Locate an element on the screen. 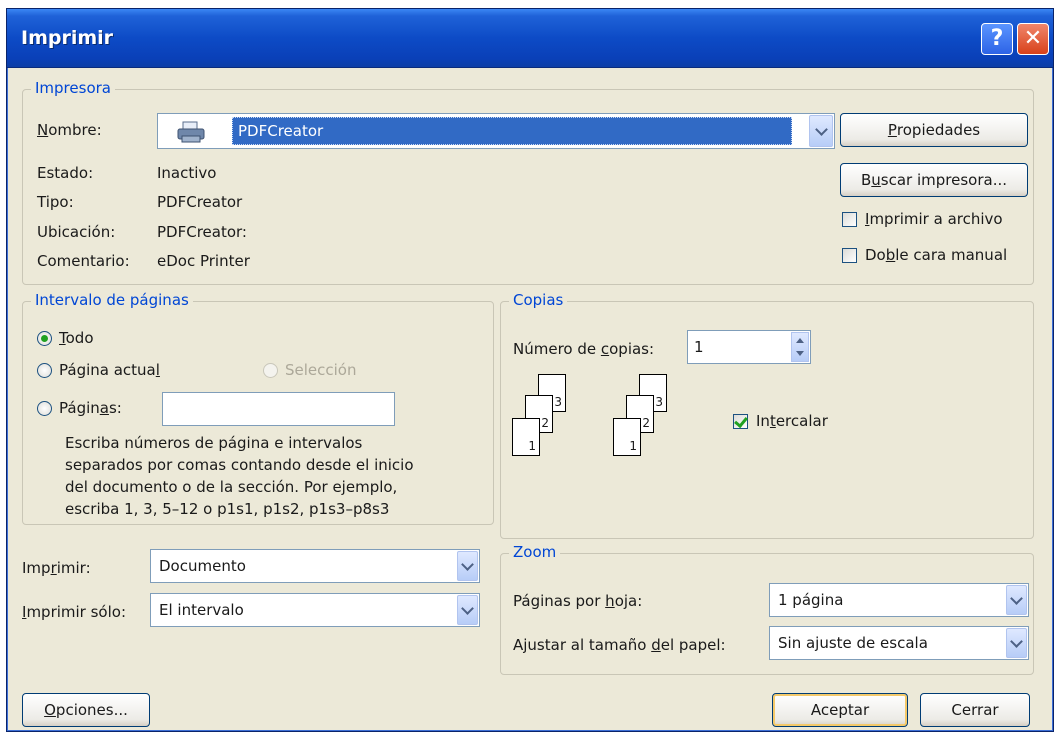 This screenshot has width=1058, height=737. checkmark-icon is located at coordinates (741, 421).